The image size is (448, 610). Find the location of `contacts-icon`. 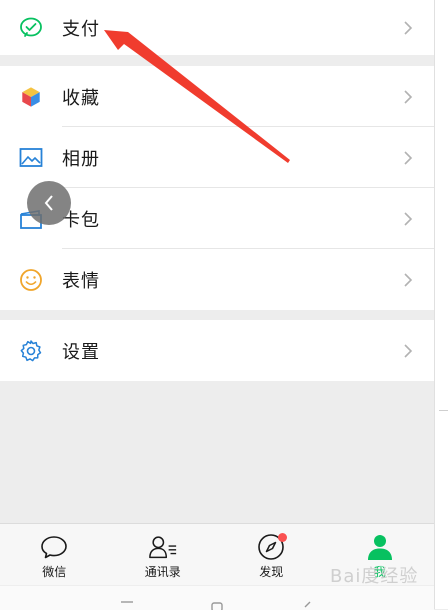

contacts-icon is located at coordinates (163, 547).